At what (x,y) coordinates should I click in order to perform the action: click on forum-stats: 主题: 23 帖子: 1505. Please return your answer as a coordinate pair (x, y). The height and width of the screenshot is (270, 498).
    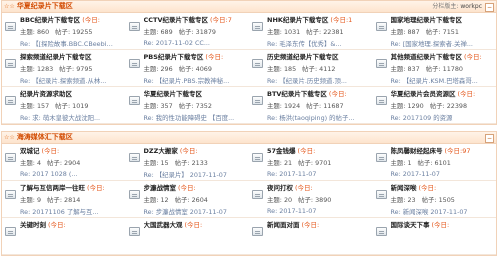
    Looking at the image, I should click on (422, 200).